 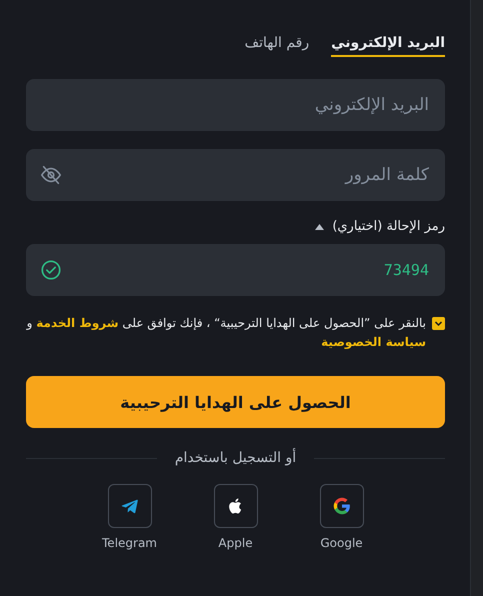 I want to click on google-icon, so click(x=341, y=506).